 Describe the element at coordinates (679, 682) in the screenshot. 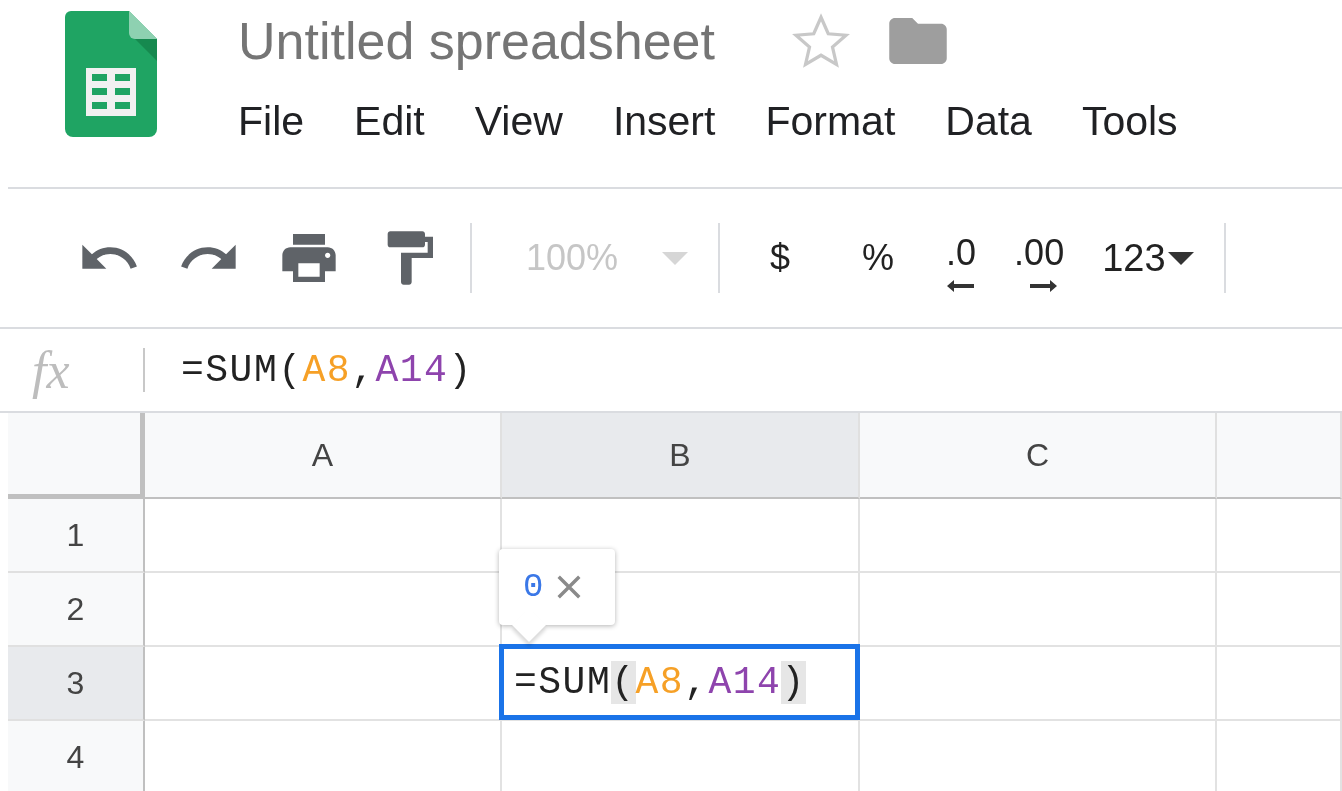

I see `active-cell-editor: =SUM(A8,A14)` at that location.